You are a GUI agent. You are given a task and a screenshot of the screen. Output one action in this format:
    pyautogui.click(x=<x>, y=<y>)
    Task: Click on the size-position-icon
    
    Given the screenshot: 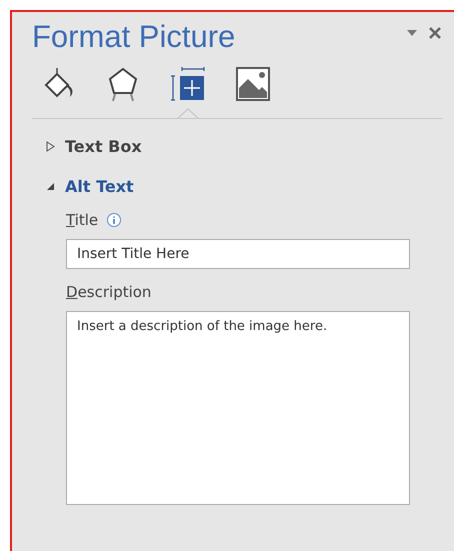 What is the action you would take?
    pyautogui.click(x=188, y=84)
    